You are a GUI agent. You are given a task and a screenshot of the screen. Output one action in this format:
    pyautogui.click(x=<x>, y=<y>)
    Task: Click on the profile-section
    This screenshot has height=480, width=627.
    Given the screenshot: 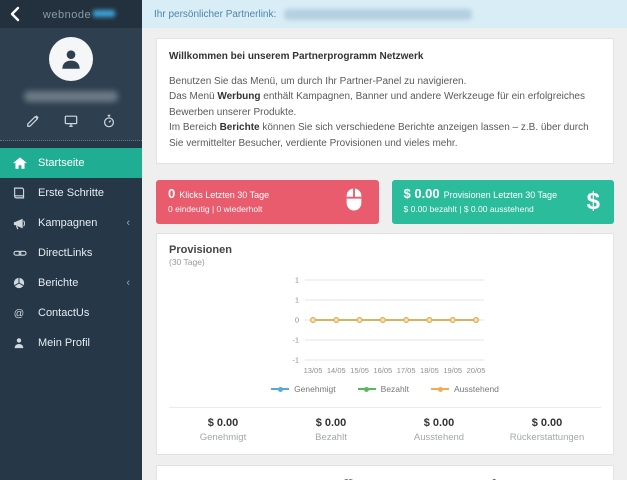 What is the action you would take?
    pyautogui.click(x=71, y=84)
    